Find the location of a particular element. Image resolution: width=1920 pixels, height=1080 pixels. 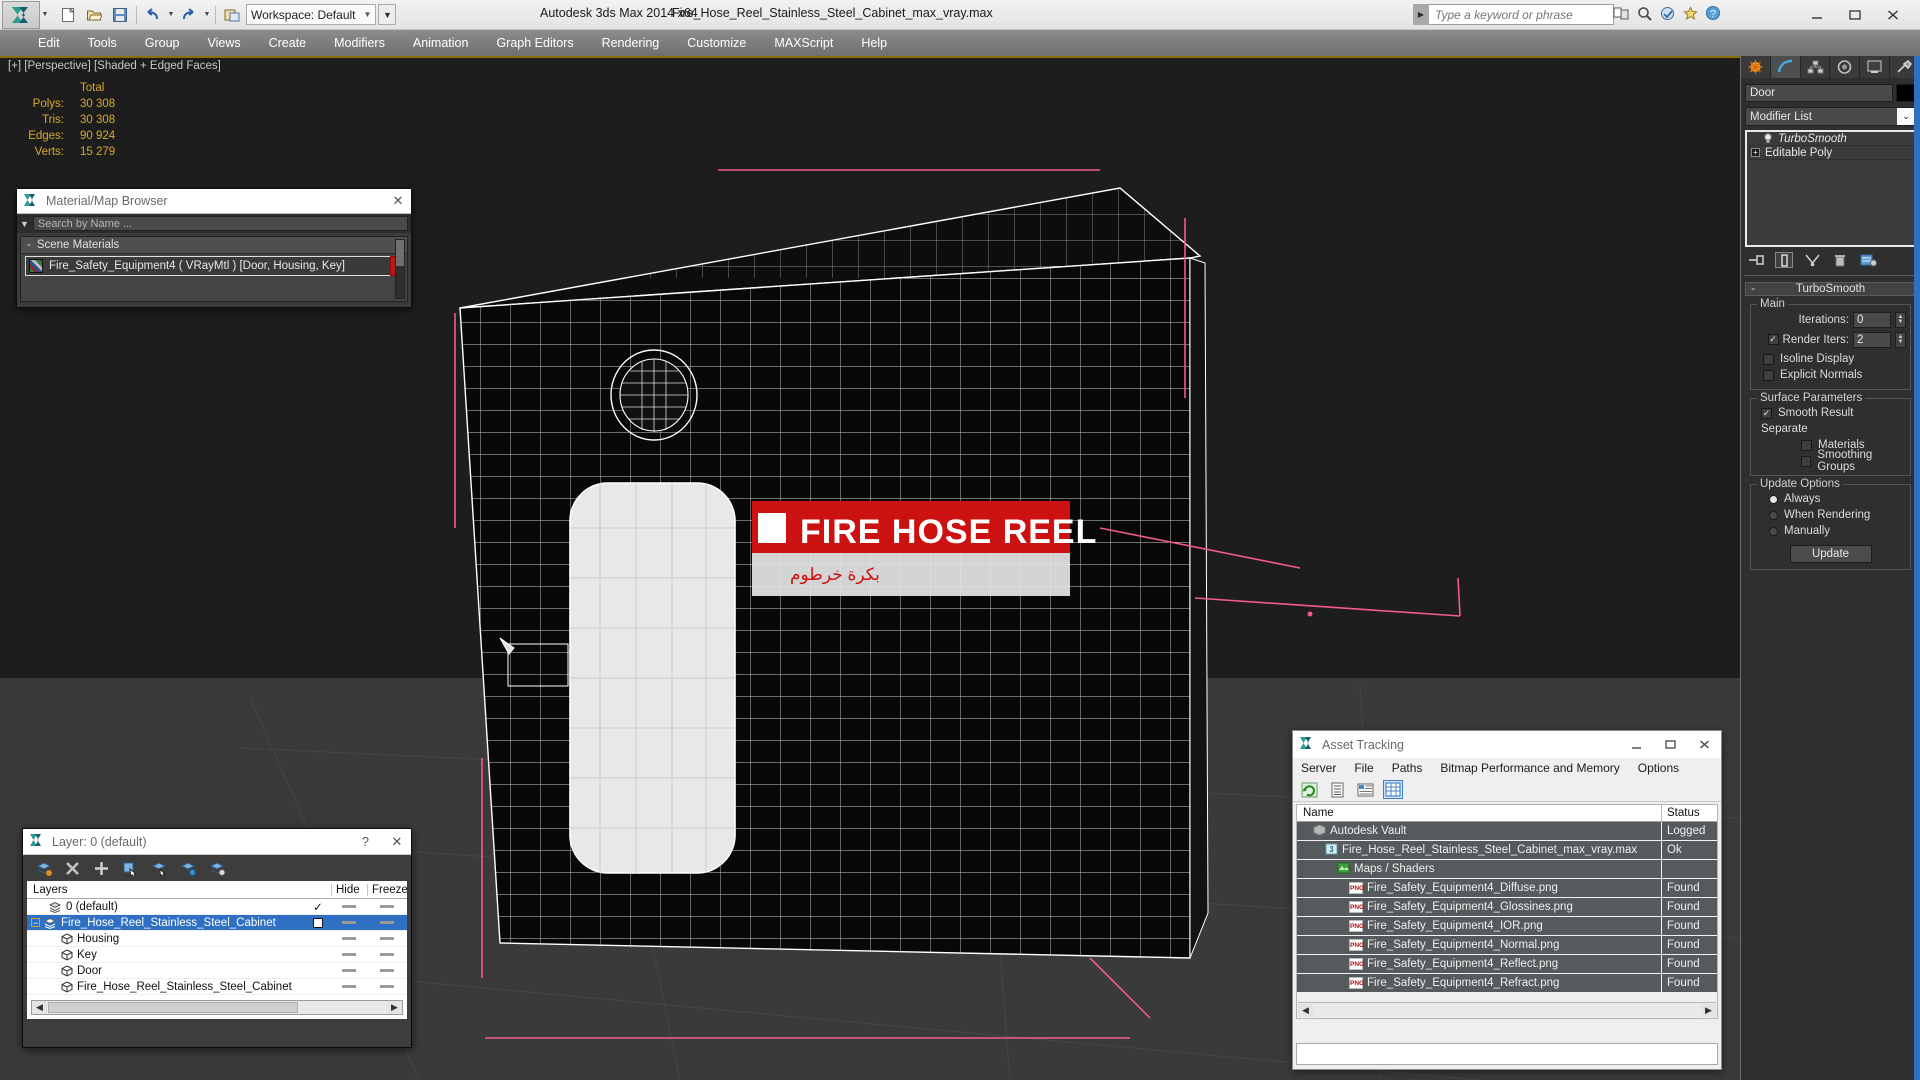

menu-item-customize: Customize is located at coordinates (716, 43).